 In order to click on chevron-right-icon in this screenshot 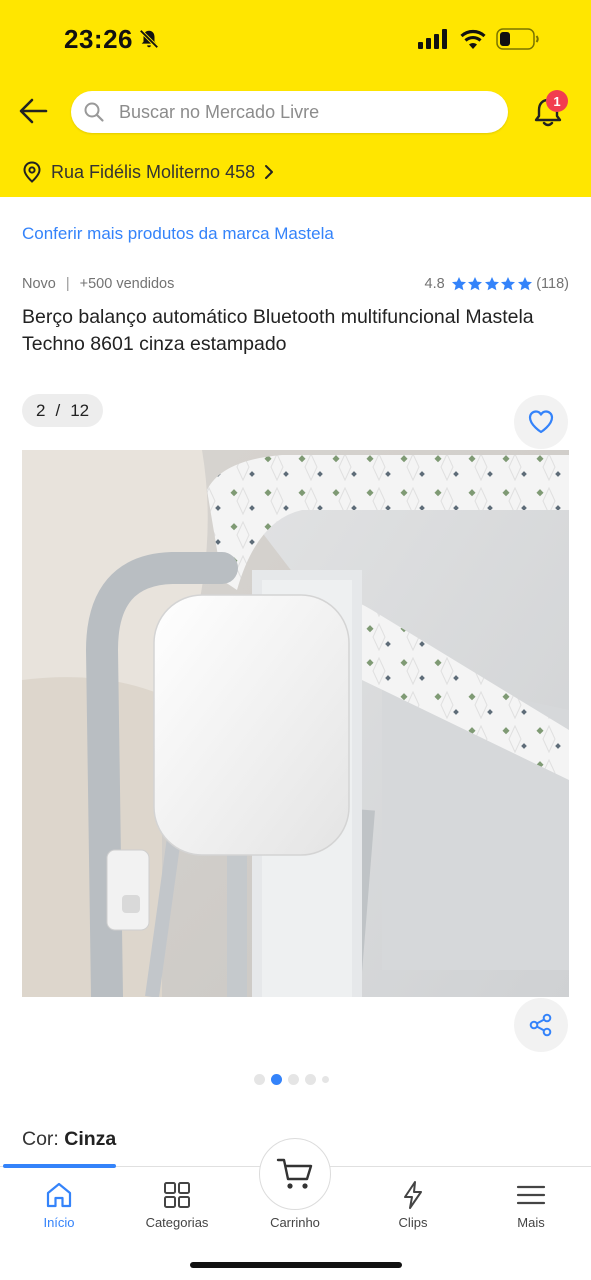, I will do `click(269, 172)`.